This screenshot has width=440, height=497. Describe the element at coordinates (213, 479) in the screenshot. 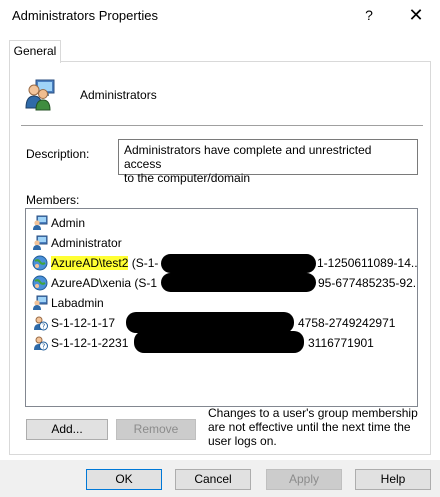

I see `cancel-button: Cancel` at that location.